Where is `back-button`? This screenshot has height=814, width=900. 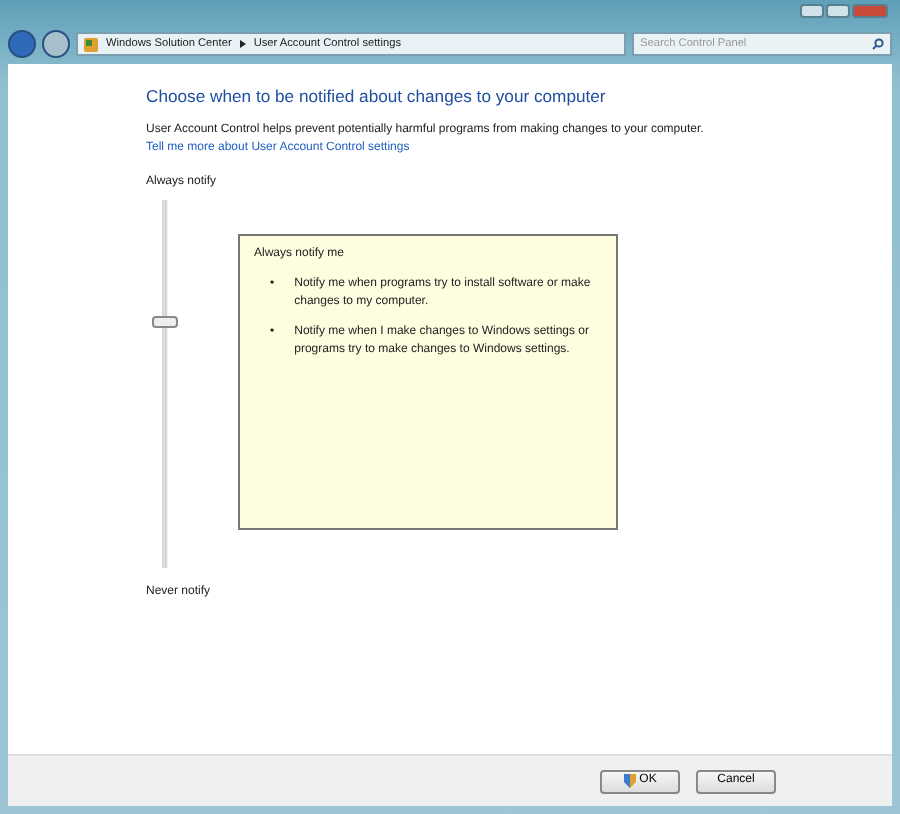
back-button is located at coordinates (22, 44).